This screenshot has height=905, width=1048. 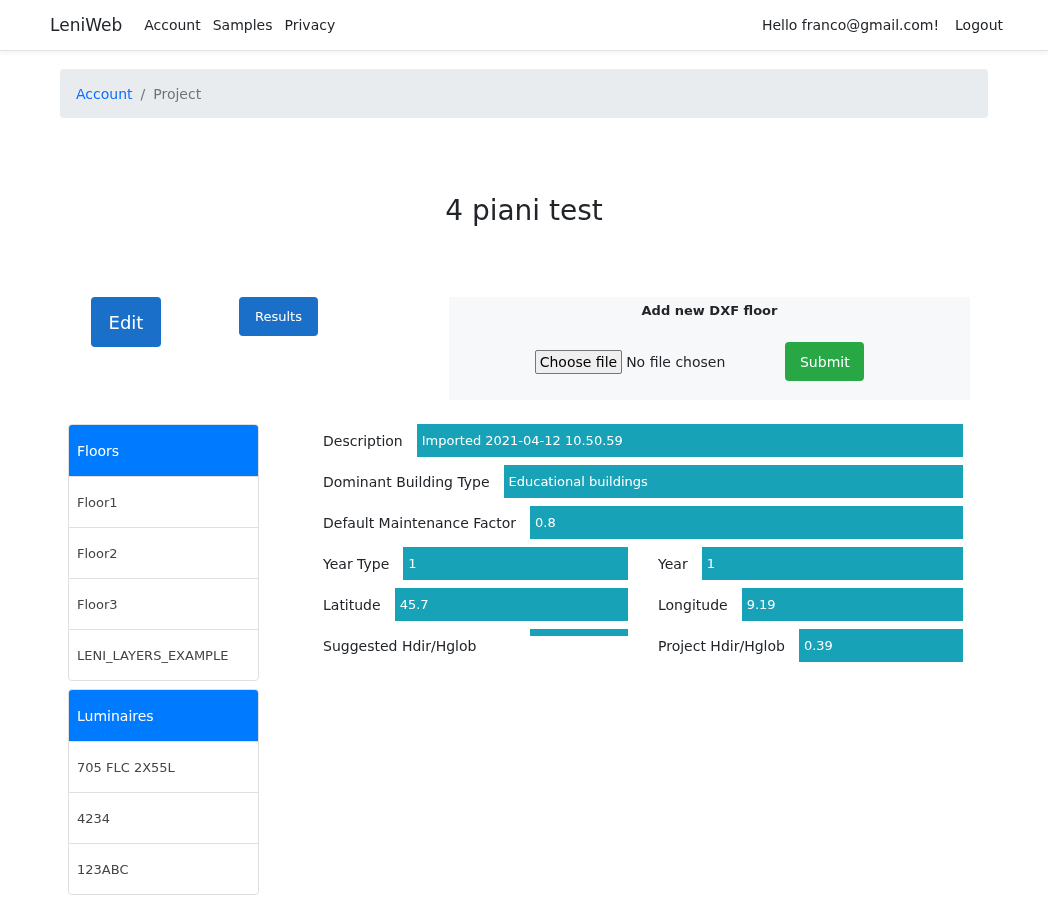 I want to click on list-header: Luminaires, so click(x=163, y=715).